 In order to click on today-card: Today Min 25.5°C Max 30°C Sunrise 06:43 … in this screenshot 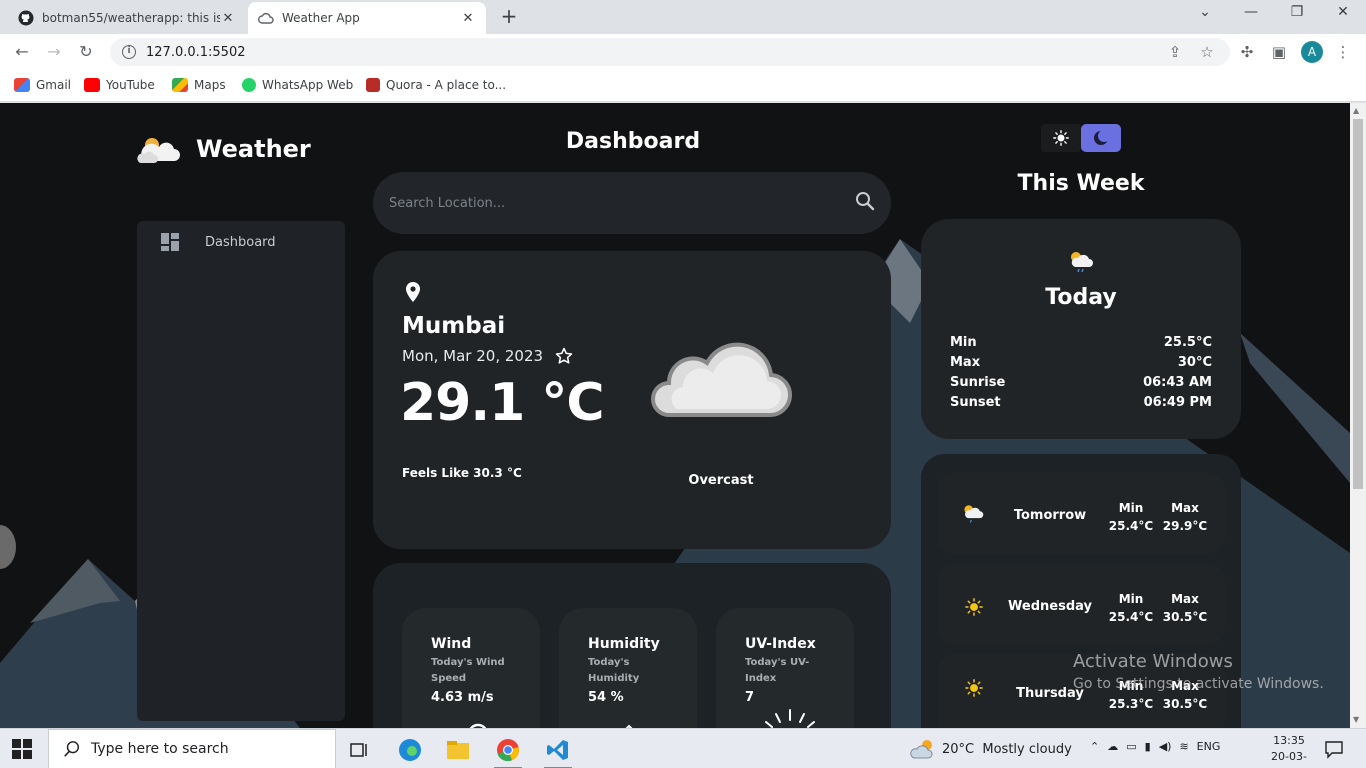, I will do `click(1081, 329)`.